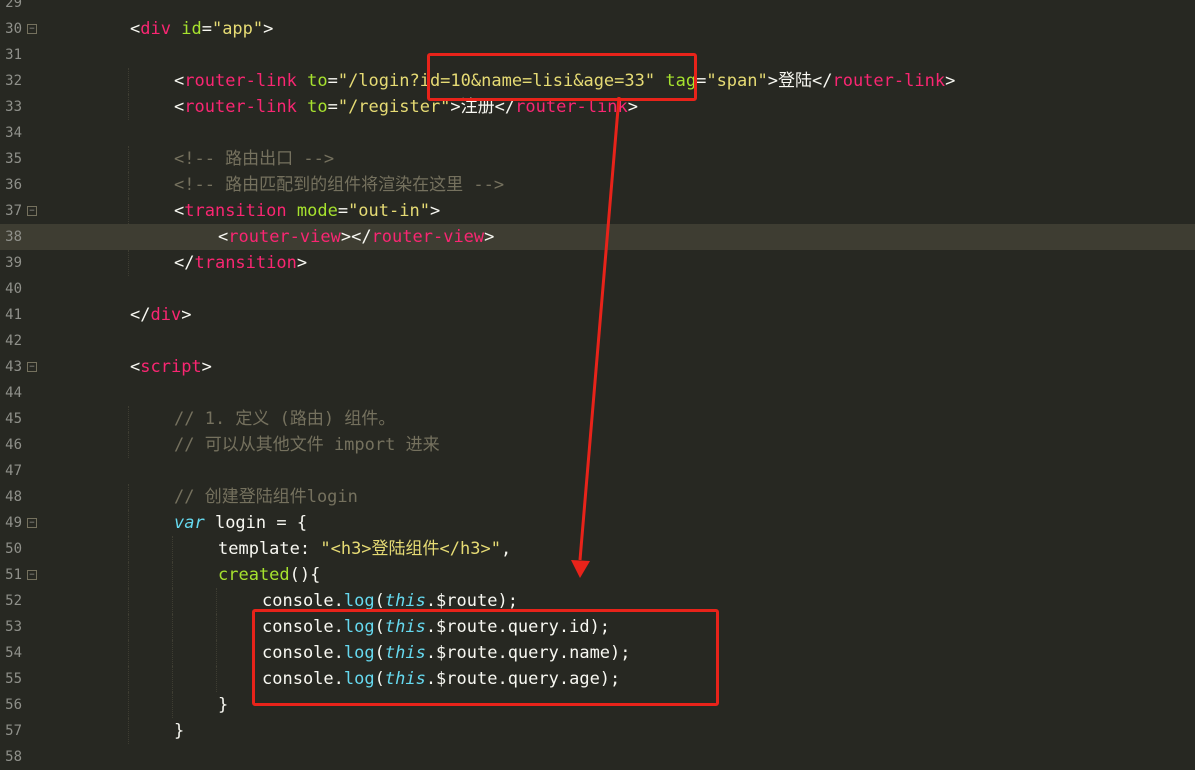 The width and height of the screenshot is (1195, 770). What do you see at coordinates (597, 575) in the screenshot?
I see `code-line: 51− created(){` at bounding box center [597, 575].